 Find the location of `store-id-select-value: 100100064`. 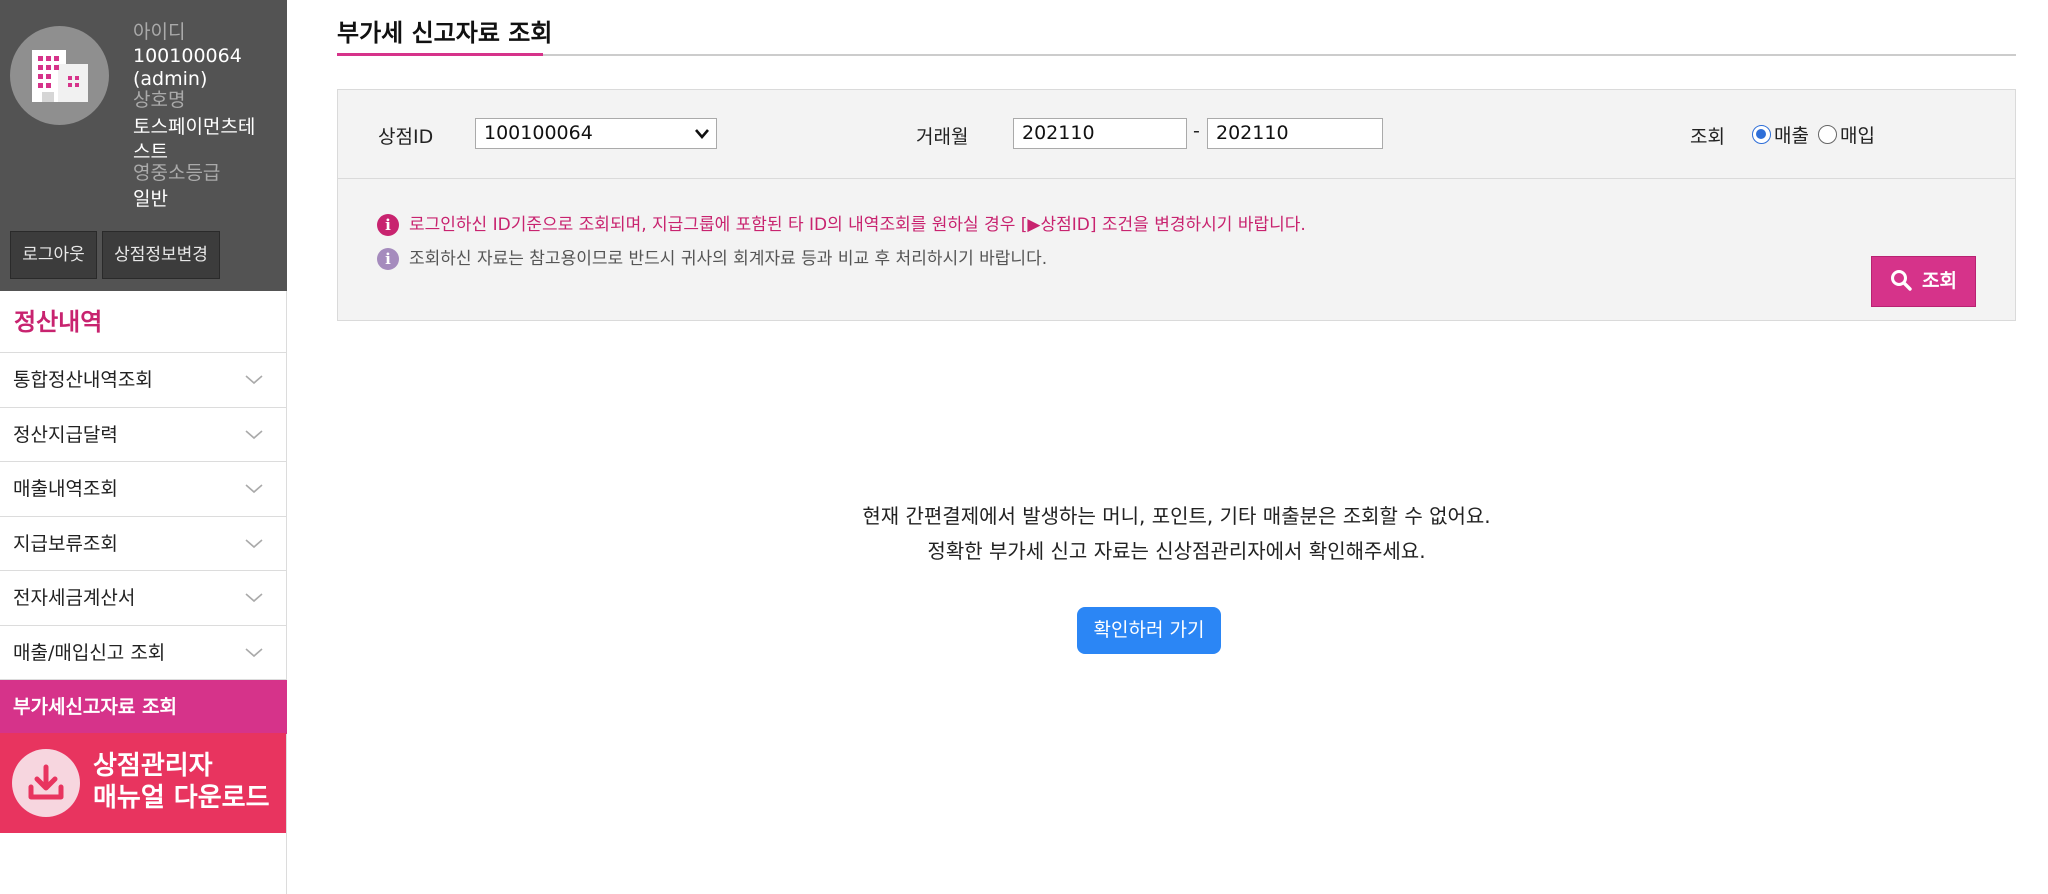

store-id-select-value: 100100064 is located at coordinates (538, 133).